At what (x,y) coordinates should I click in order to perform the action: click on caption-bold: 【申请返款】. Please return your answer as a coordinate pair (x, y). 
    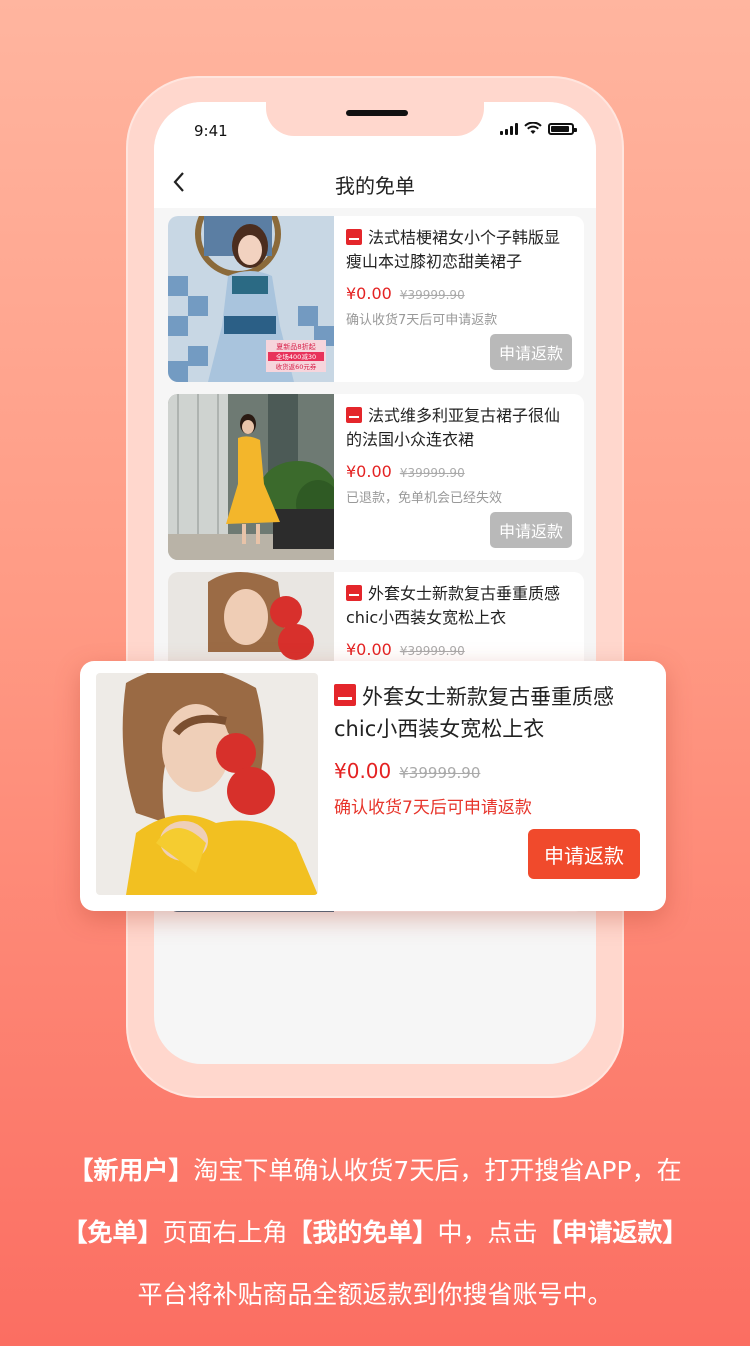
    Looking at the image, I should click on (612, 1232).